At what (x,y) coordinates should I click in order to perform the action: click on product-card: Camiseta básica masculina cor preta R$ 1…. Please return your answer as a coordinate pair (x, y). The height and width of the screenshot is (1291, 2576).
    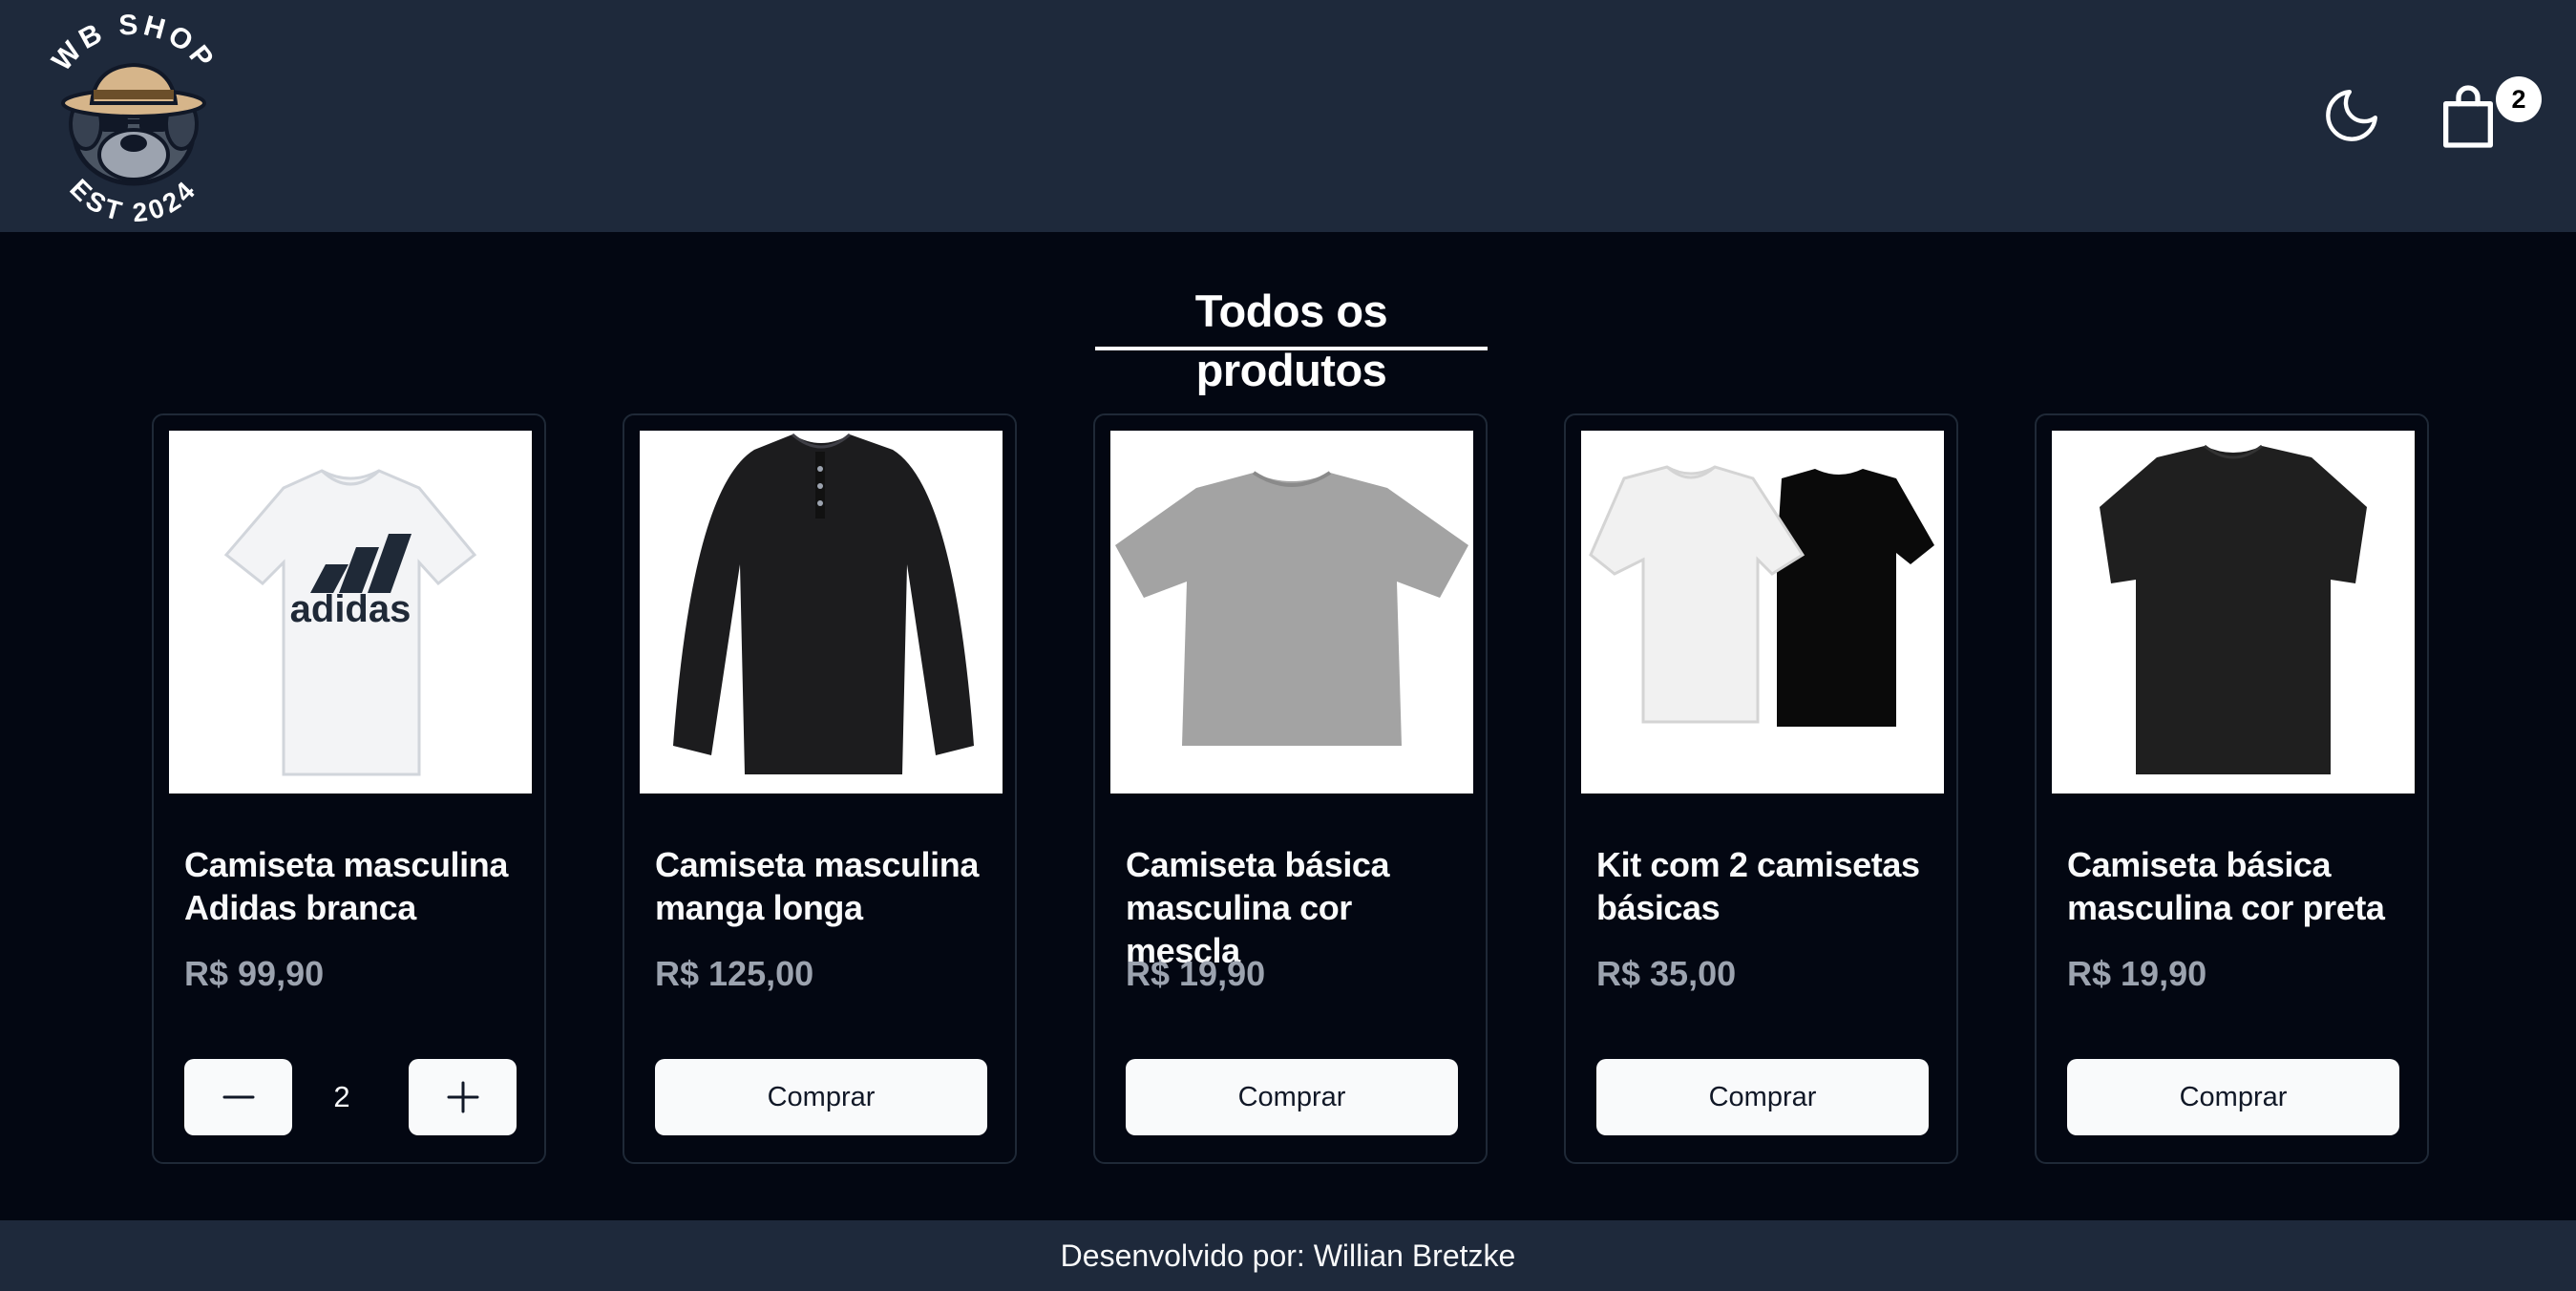
    Looking at the image, I should click on (2232, 788).